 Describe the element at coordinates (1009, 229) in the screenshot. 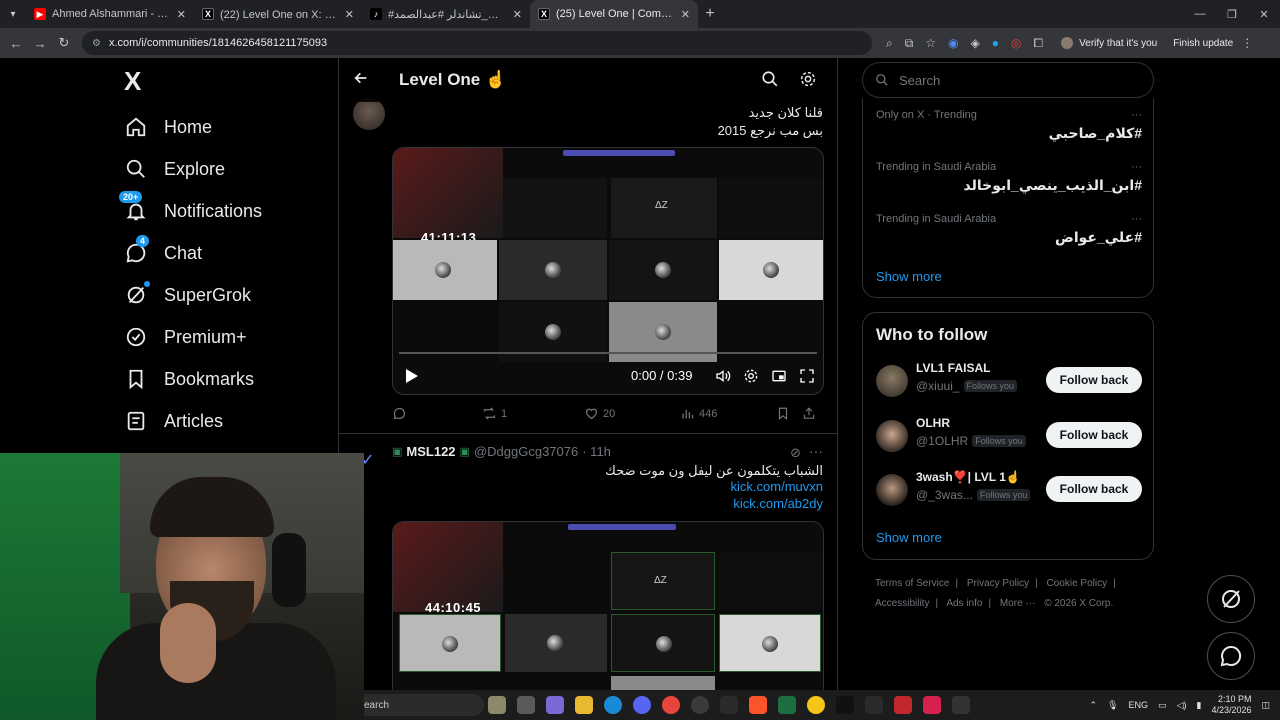

I see `trend-item: Trending in Saudi Arabia #علي_عواض ···` at that location.